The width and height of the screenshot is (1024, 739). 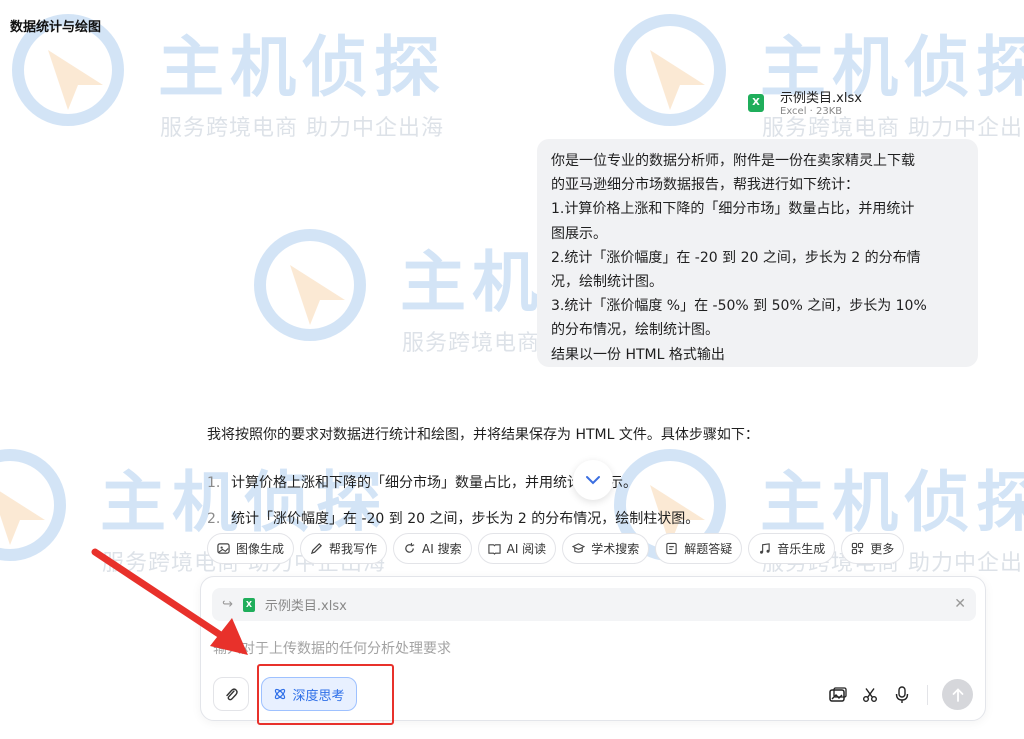 What do you see at coordinates (583, 649) in the screenshot?
I see `prompt-input` at bounding box center [583, 649].